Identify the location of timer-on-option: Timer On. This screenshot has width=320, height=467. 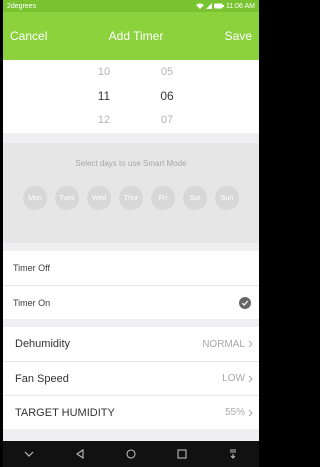
(131, 302).